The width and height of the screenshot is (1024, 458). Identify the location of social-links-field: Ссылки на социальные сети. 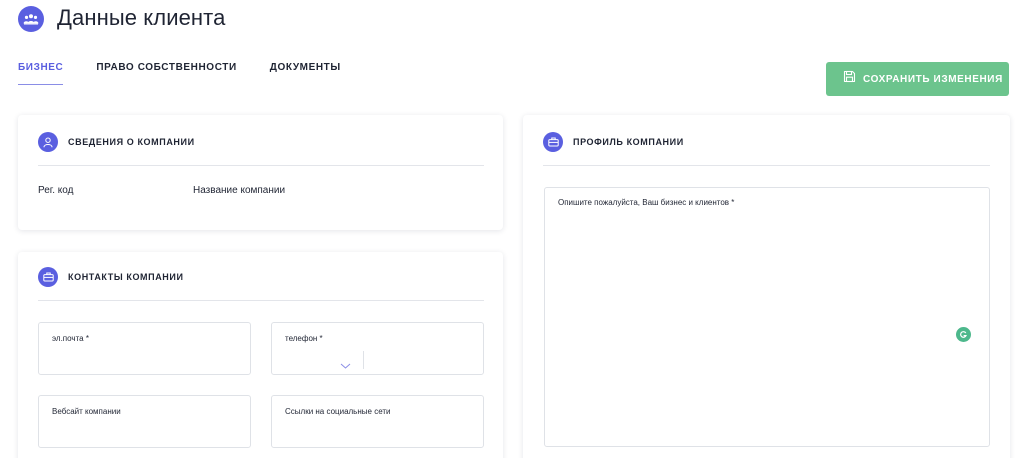
(377, 421).